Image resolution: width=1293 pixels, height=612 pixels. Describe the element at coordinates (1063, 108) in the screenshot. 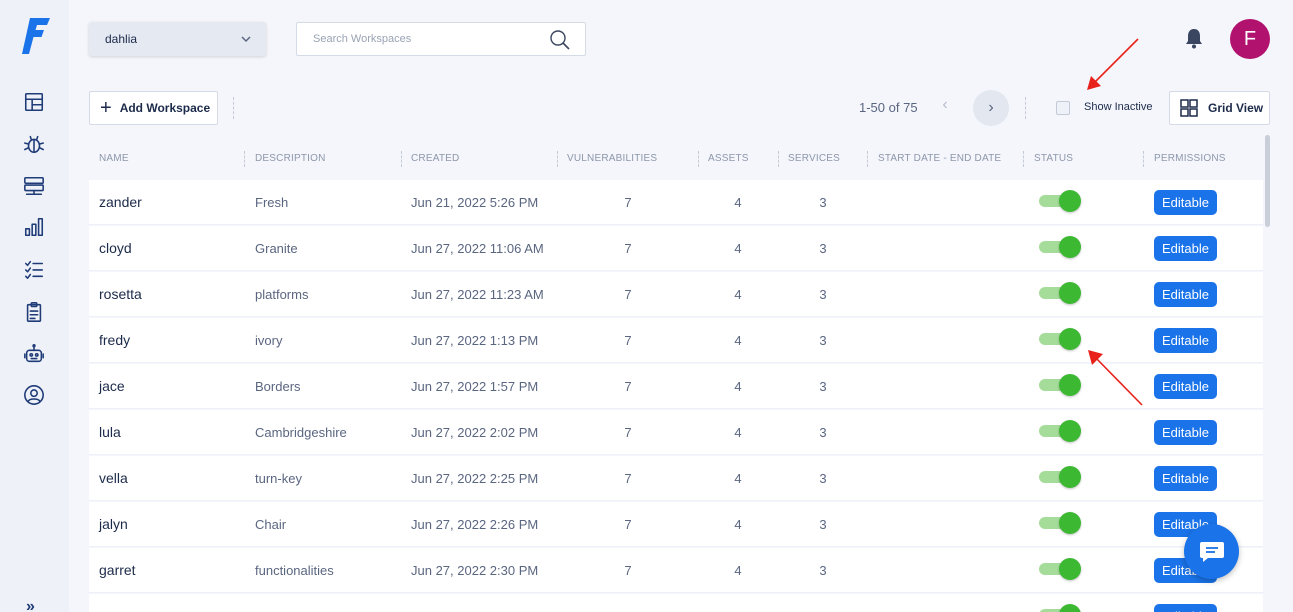

I see `show-inactive-checkbox` at that location.